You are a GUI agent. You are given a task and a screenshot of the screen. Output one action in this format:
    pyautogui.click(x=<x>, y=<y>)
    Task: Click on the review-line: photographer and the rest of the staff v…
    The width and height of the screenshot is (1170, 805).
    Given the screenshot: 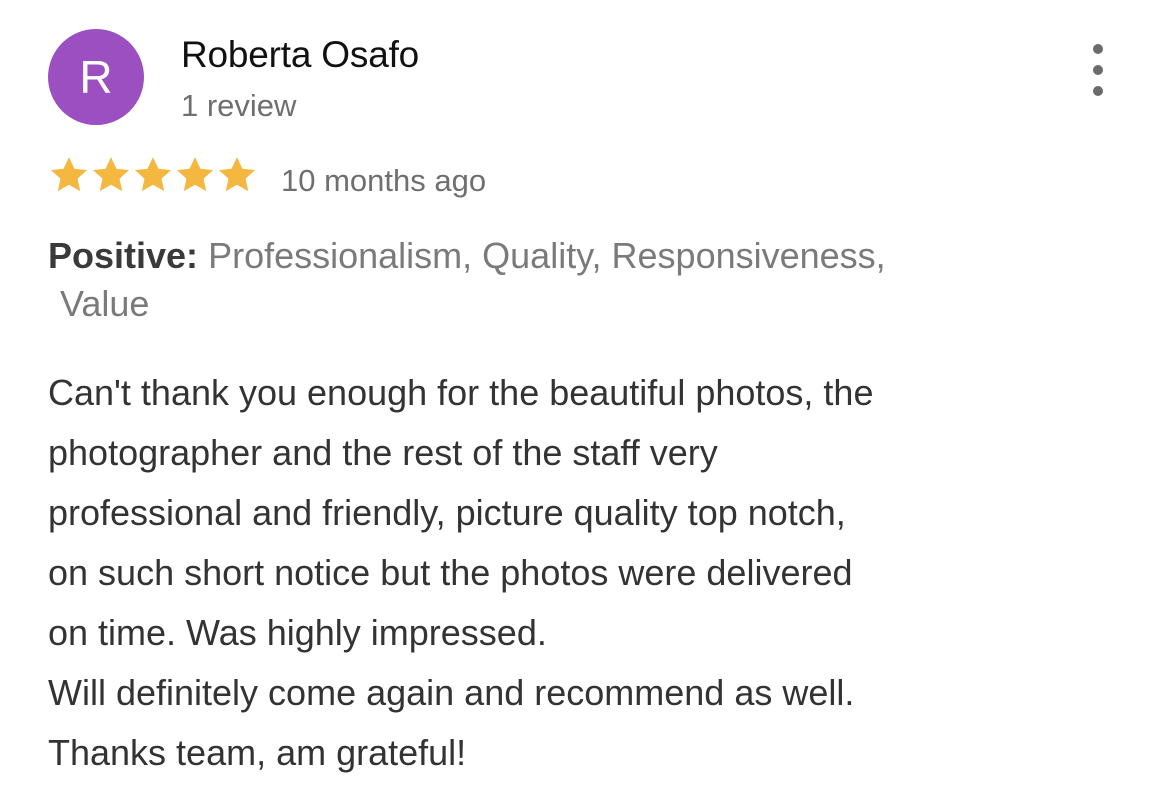 What is the action you would take?
    pyautogui.click(x=383, y=452)
    